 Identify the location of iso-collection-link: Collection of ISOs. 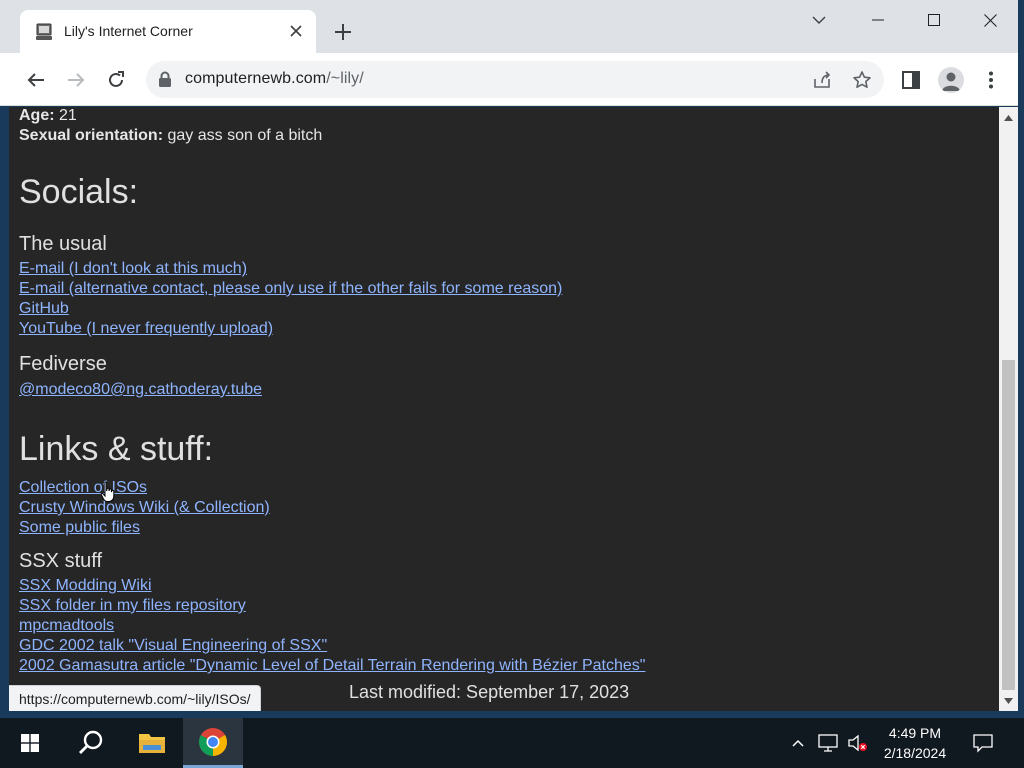
(83, 488).